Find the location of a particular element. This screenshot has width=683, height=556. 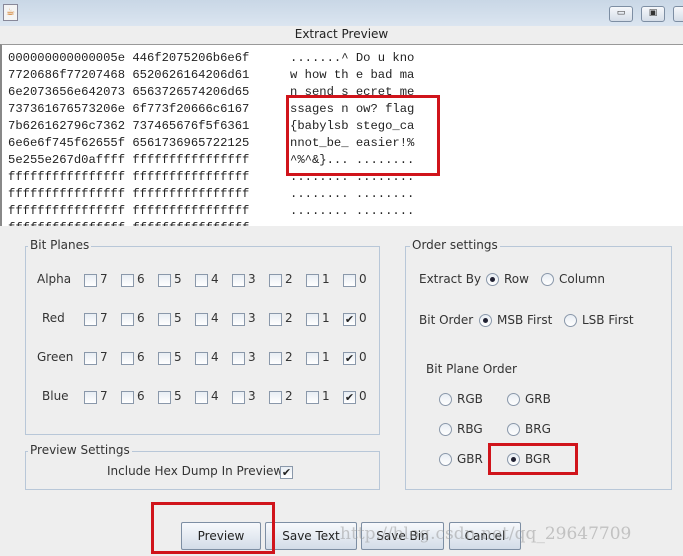

green-bit-7-checkbox is located at coordinates (90, 358).